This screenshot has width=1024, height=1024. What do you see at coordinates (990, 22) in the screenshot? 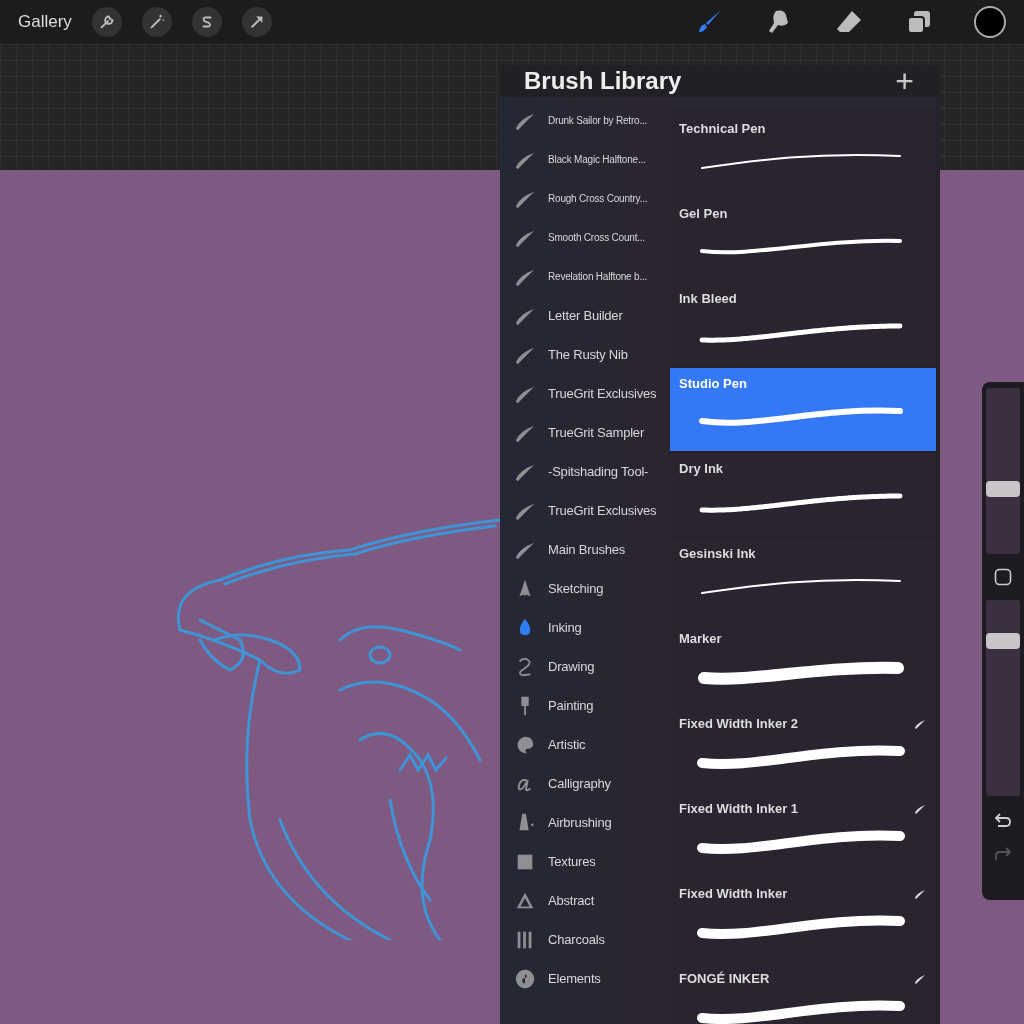
I see `color-well` at bounding box center [990, 22].